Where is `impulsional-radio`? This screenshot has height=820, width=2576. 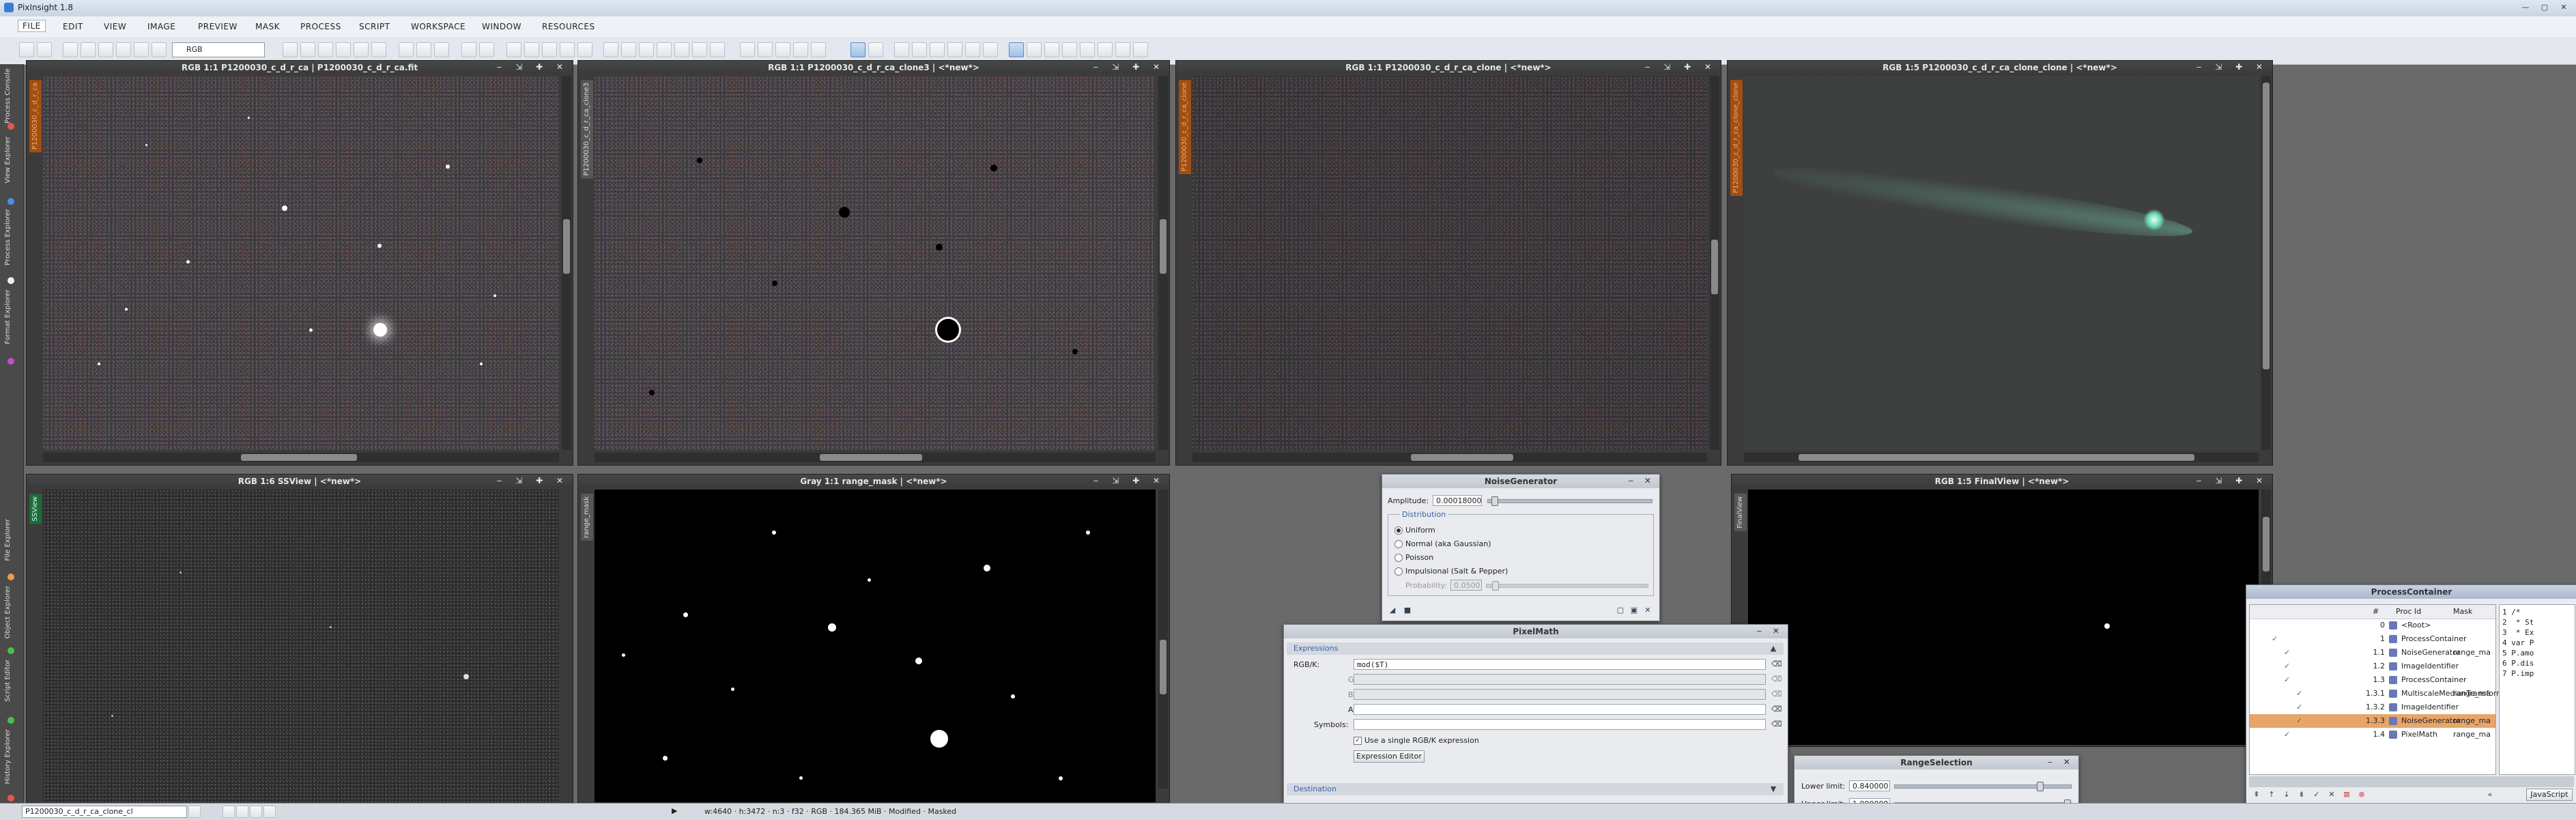
impulsional-radio is located at coordinates (1398, 571).